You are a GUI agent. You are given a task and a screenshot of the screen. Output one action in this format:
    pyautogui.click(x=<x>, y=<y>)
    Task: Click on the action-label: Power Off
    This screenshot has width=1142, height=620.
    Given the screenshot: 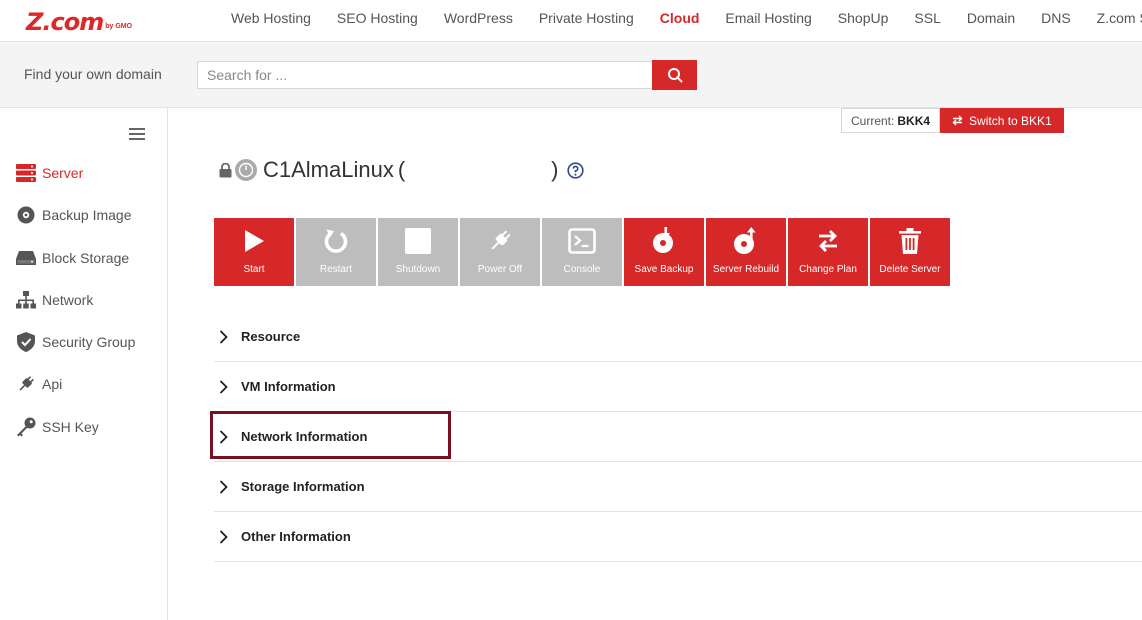 What is the action you would take?
    pyautogui.click(x=500, y=269)
    